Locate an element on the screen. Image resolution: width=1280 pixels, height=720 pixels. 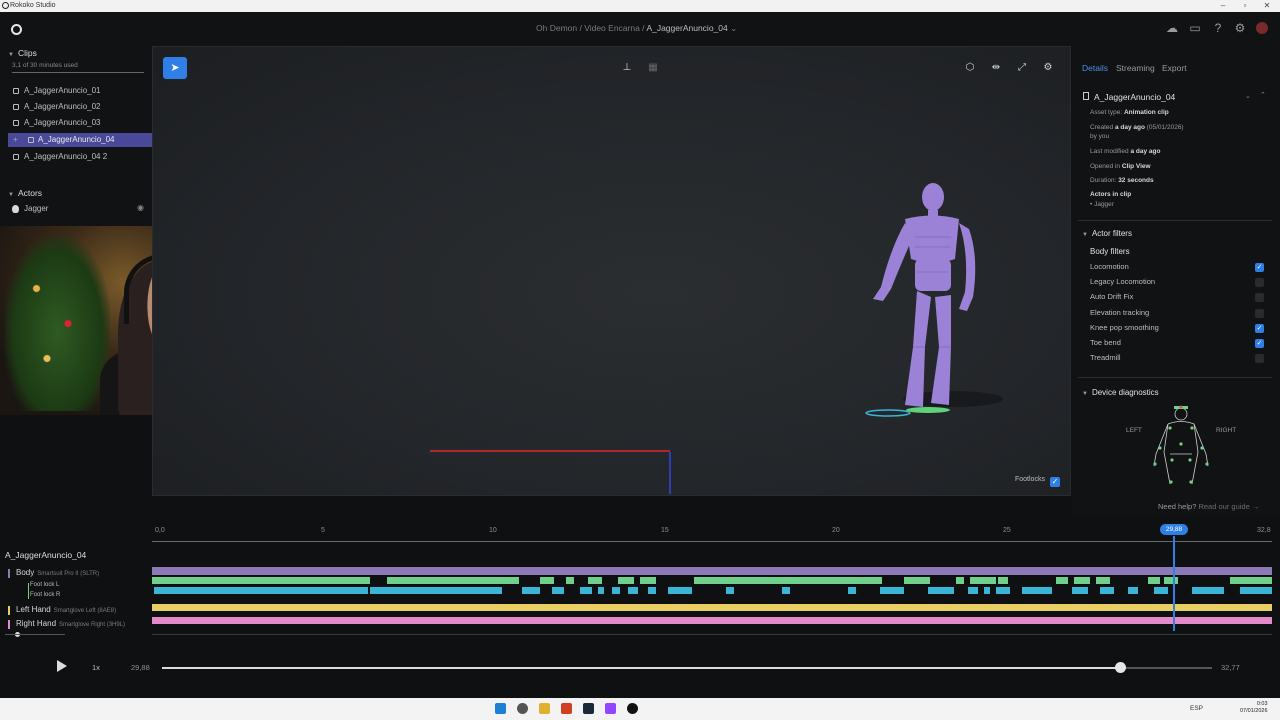
close-window-button: ✕ is located at coordinates (1267, 6).